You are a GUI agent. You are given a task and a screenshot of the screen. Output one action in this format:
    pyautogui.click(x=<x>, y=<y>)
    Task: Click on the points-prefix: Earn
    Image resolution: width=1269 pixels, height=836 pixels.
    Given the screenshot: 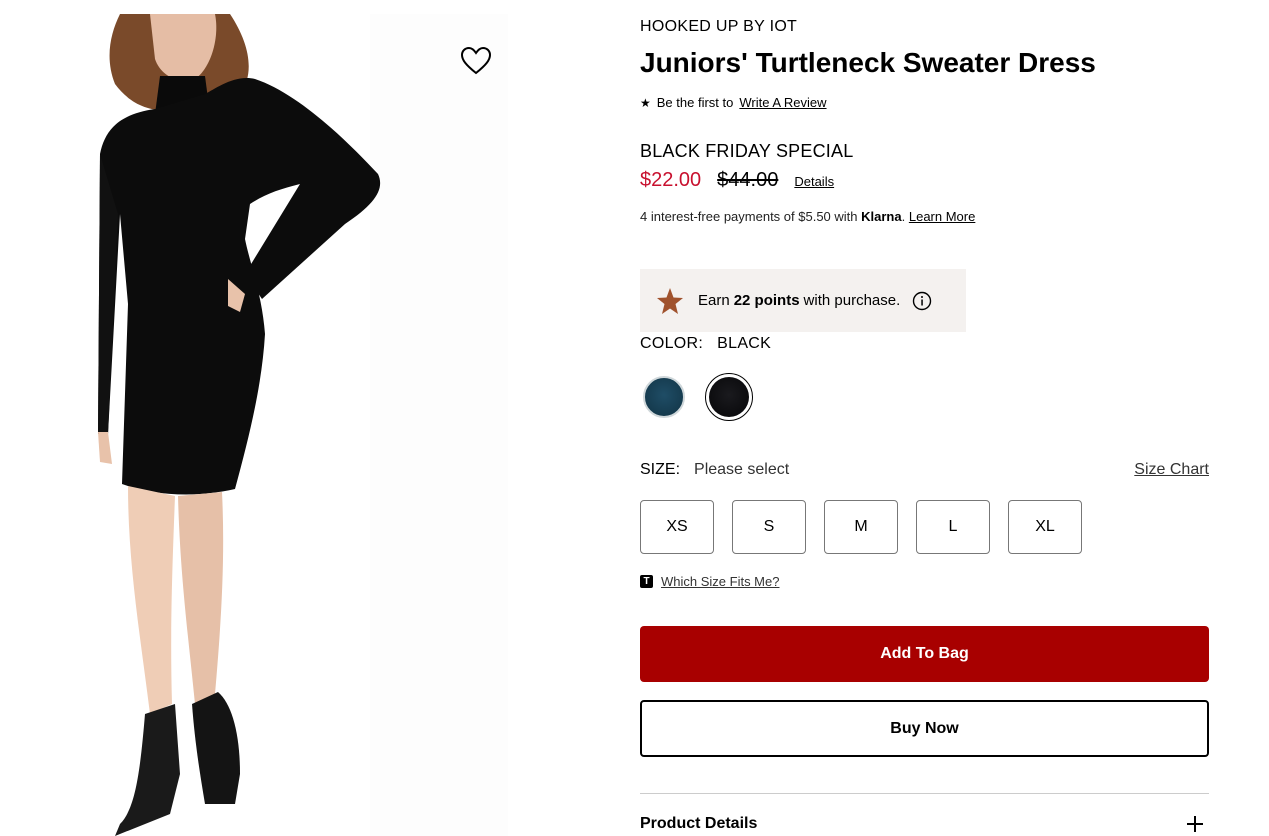 What is the action you would take?
    pyautogui.click(x=714, y=300)
    